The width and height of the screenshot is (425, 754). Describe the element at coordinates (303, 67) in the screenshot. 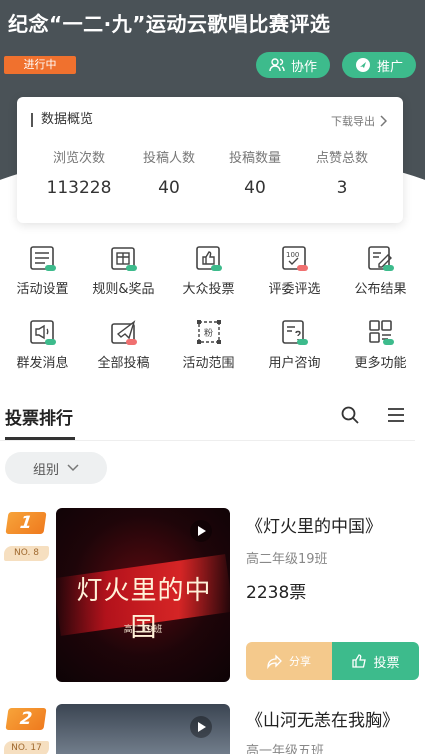

I see `collaborate-label: 协作` at that location.